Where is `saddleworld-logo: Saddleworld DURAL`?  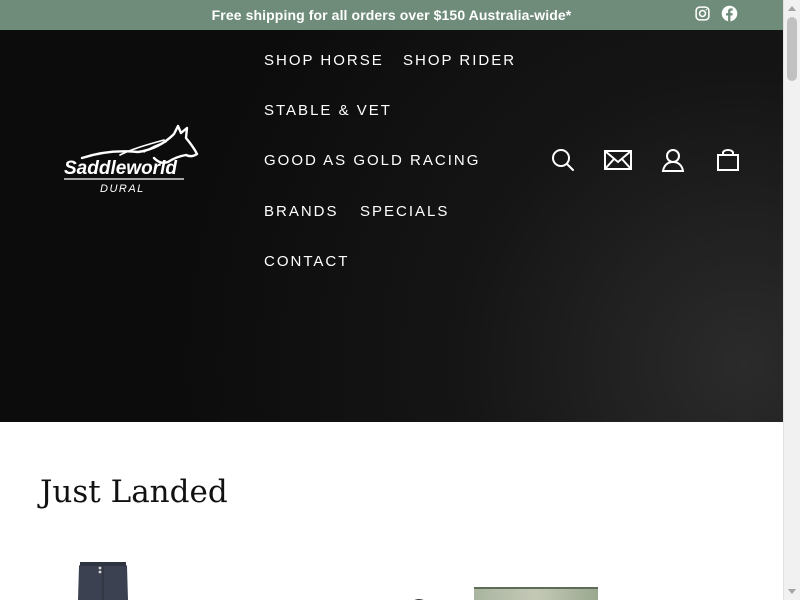
saddleworld-logo: Saddleworld DURAL is located at coordinates (130, 160).